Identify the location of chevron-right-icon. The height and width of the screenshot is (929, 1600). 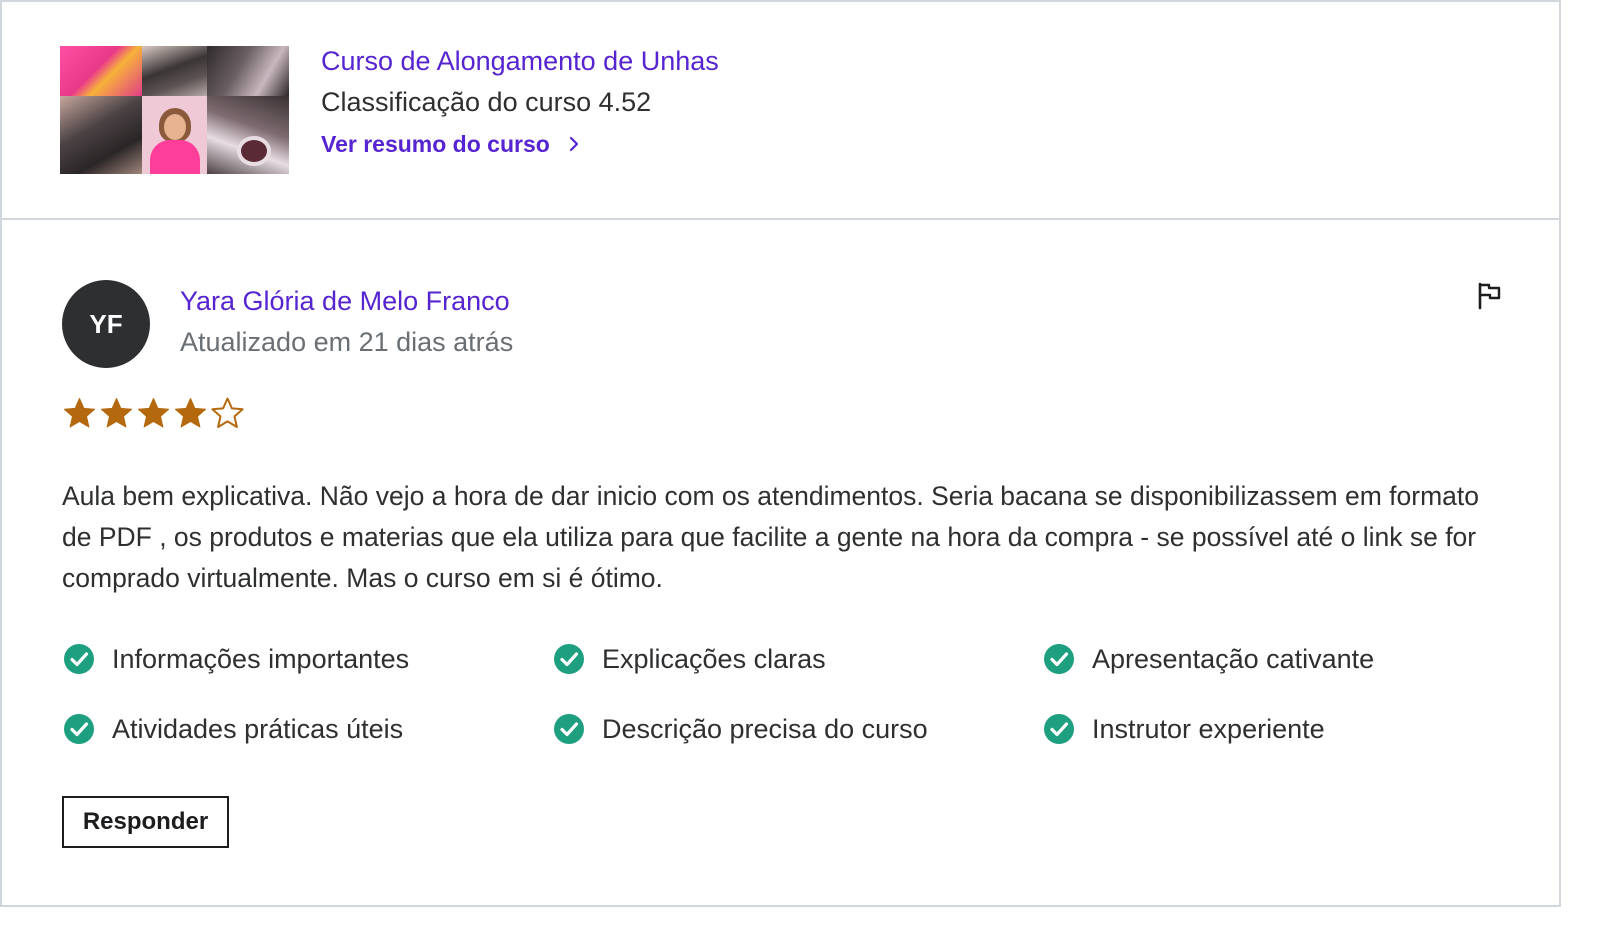
(573, 144).